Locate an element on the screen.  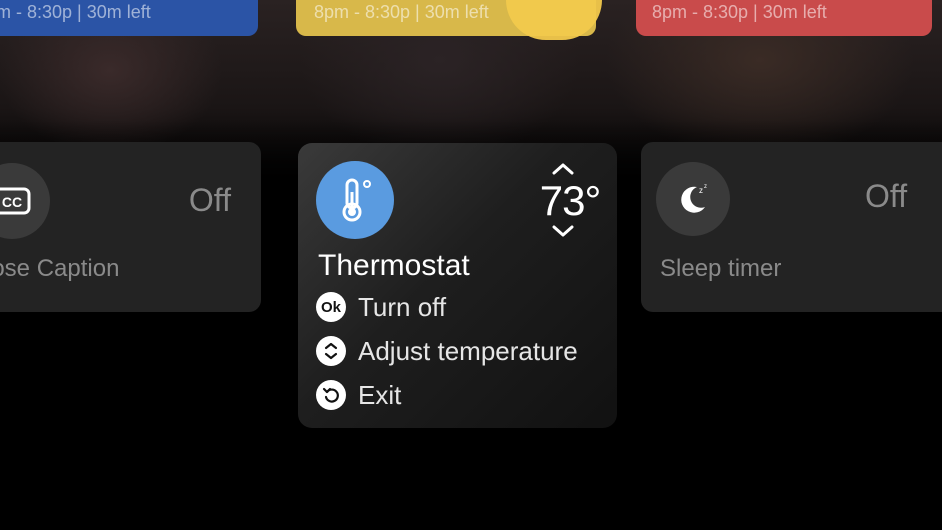
cc-icon: CC is located at coordinates (15, 201).